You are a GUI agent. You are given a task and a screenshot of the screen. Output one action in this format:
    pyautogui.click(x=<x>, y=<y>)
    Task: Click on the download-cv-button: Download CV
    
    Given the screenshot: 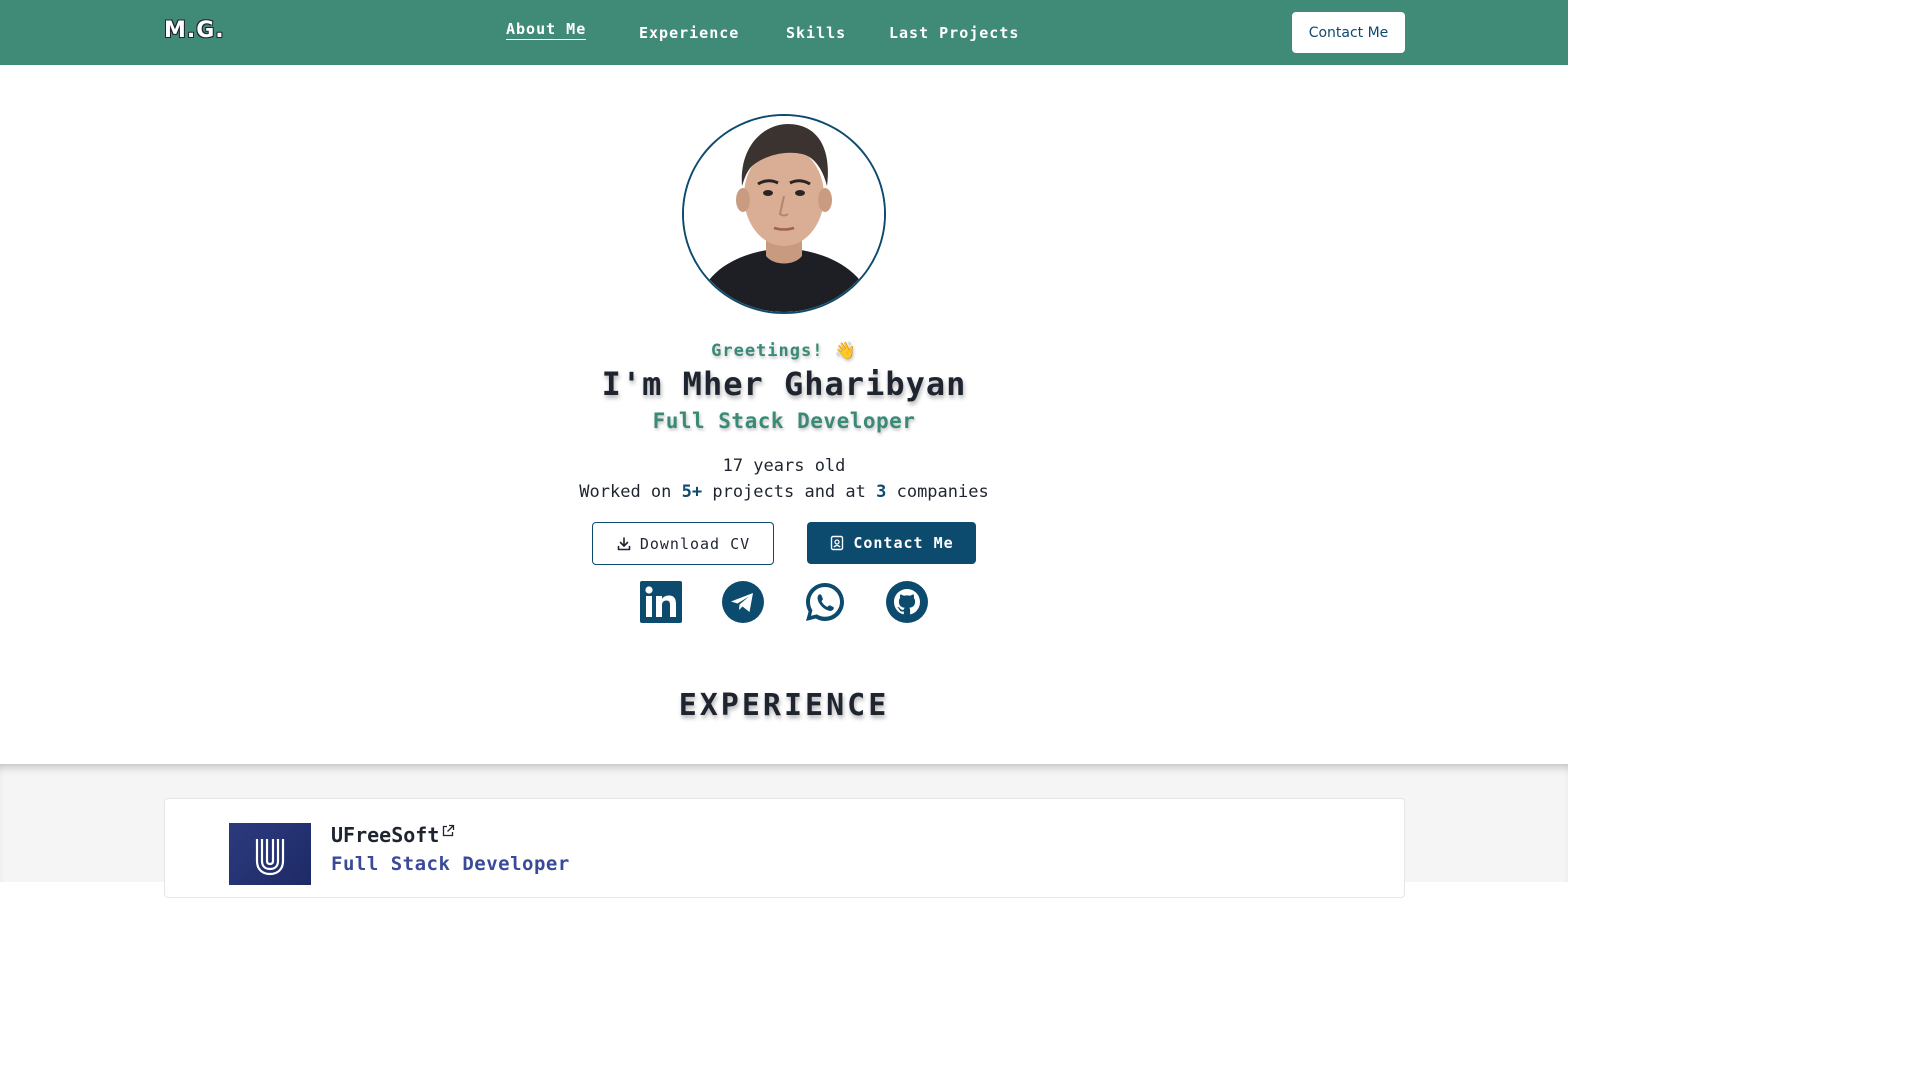 What is the action you would take?
    pyautogui.click(x=683, y=543)
    